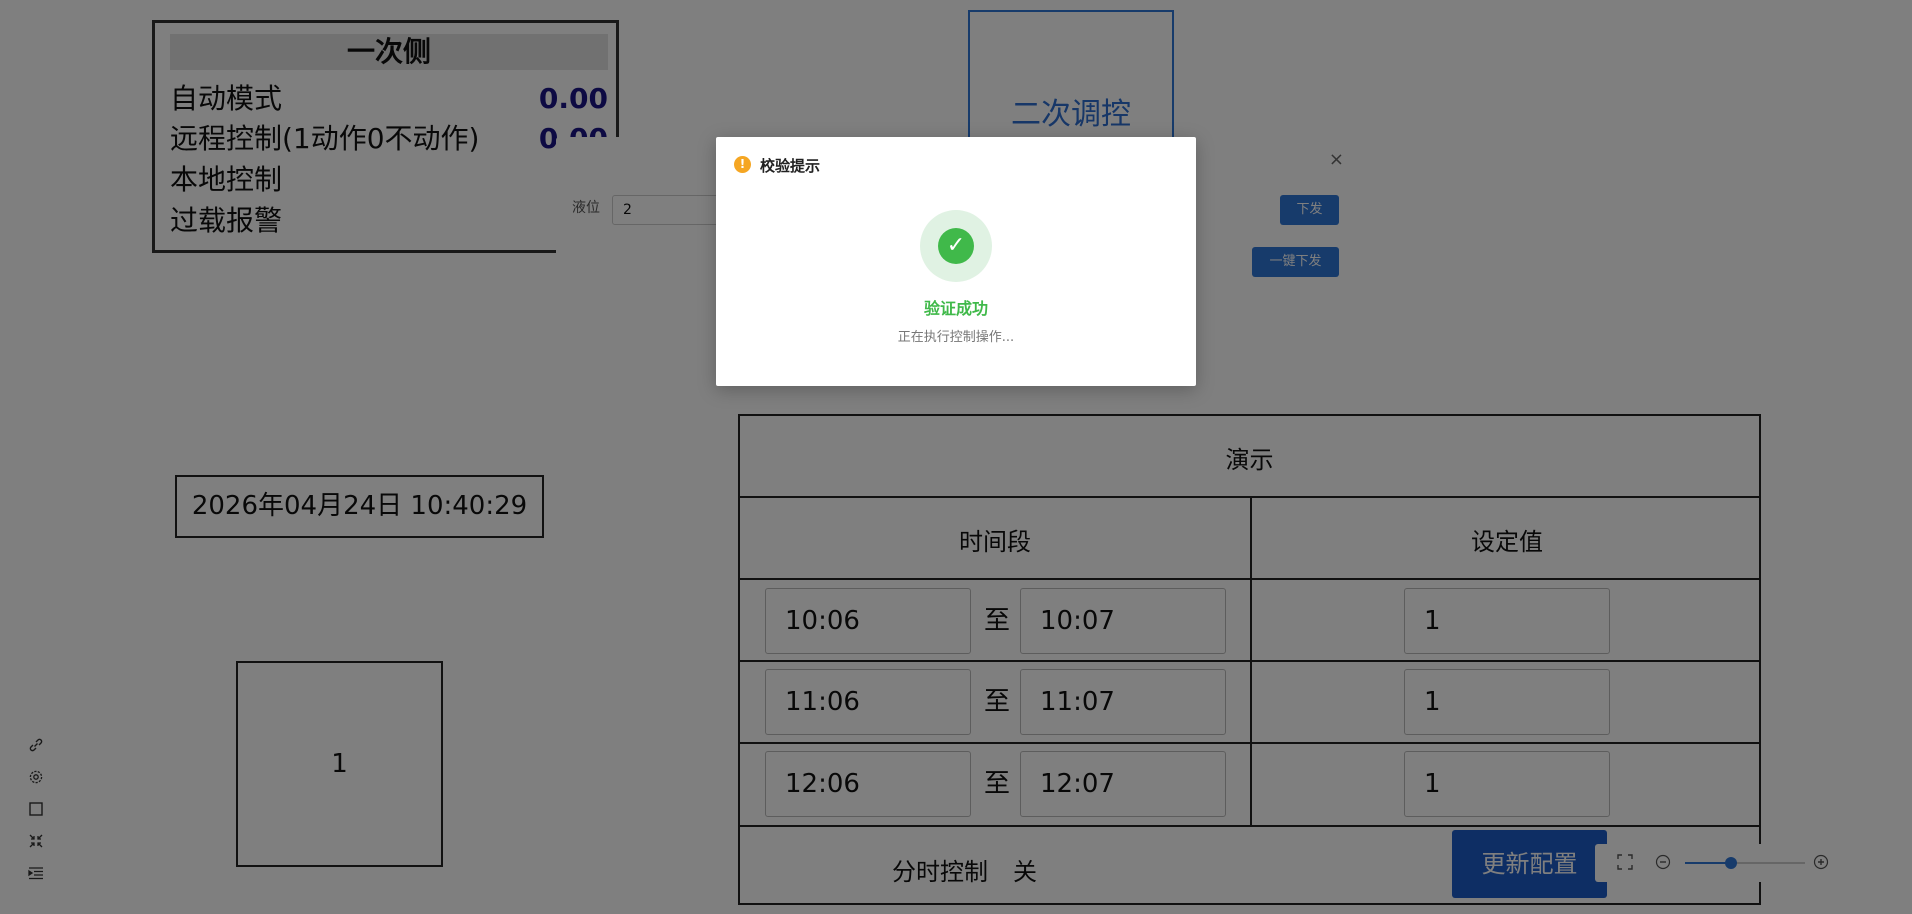 The image size is (1912, 914). What do you see at coordinates (742, 164) in the screenshot?
I see `warning-icon: !` at bounding box center [742, 164].